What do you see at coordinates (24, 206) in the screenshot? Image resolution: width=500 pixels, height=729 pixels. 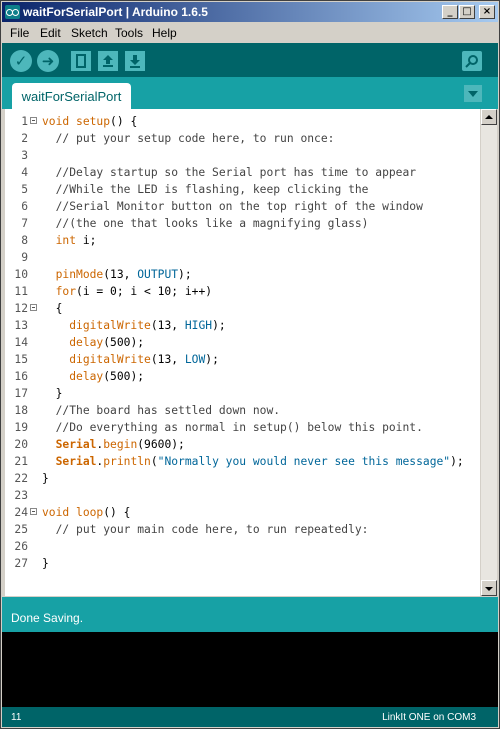 I see `line-number: 6` at bounding box center [24, 206].